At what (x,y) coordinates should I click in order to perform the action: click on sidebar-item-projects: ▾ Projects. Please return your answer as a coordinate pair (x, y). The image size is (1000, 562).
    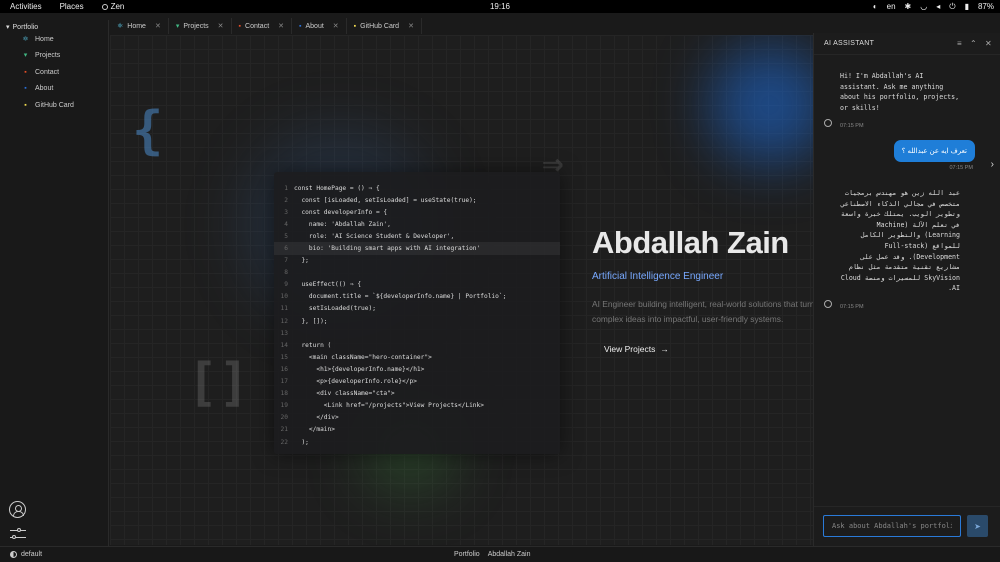
    Looking at the image, I should click on (54, 56).